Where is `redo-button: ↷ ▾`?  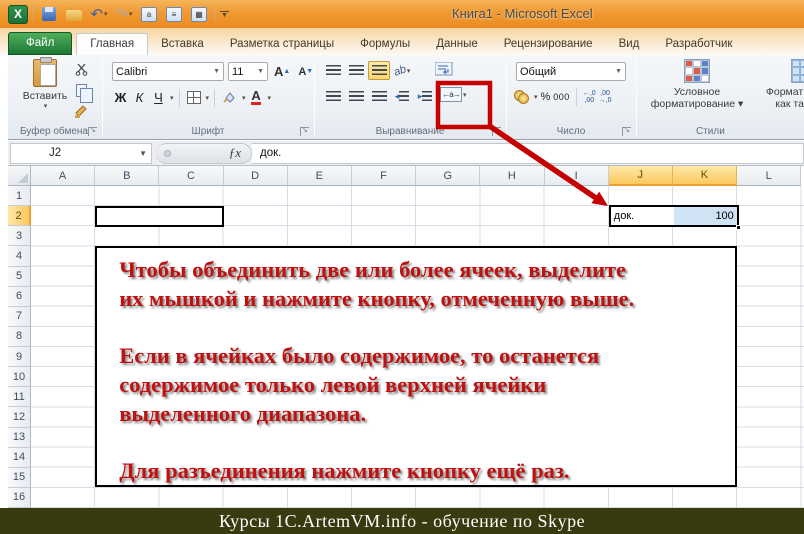 redo-button: ↷ ▾ is located at coordinates (124, 14).